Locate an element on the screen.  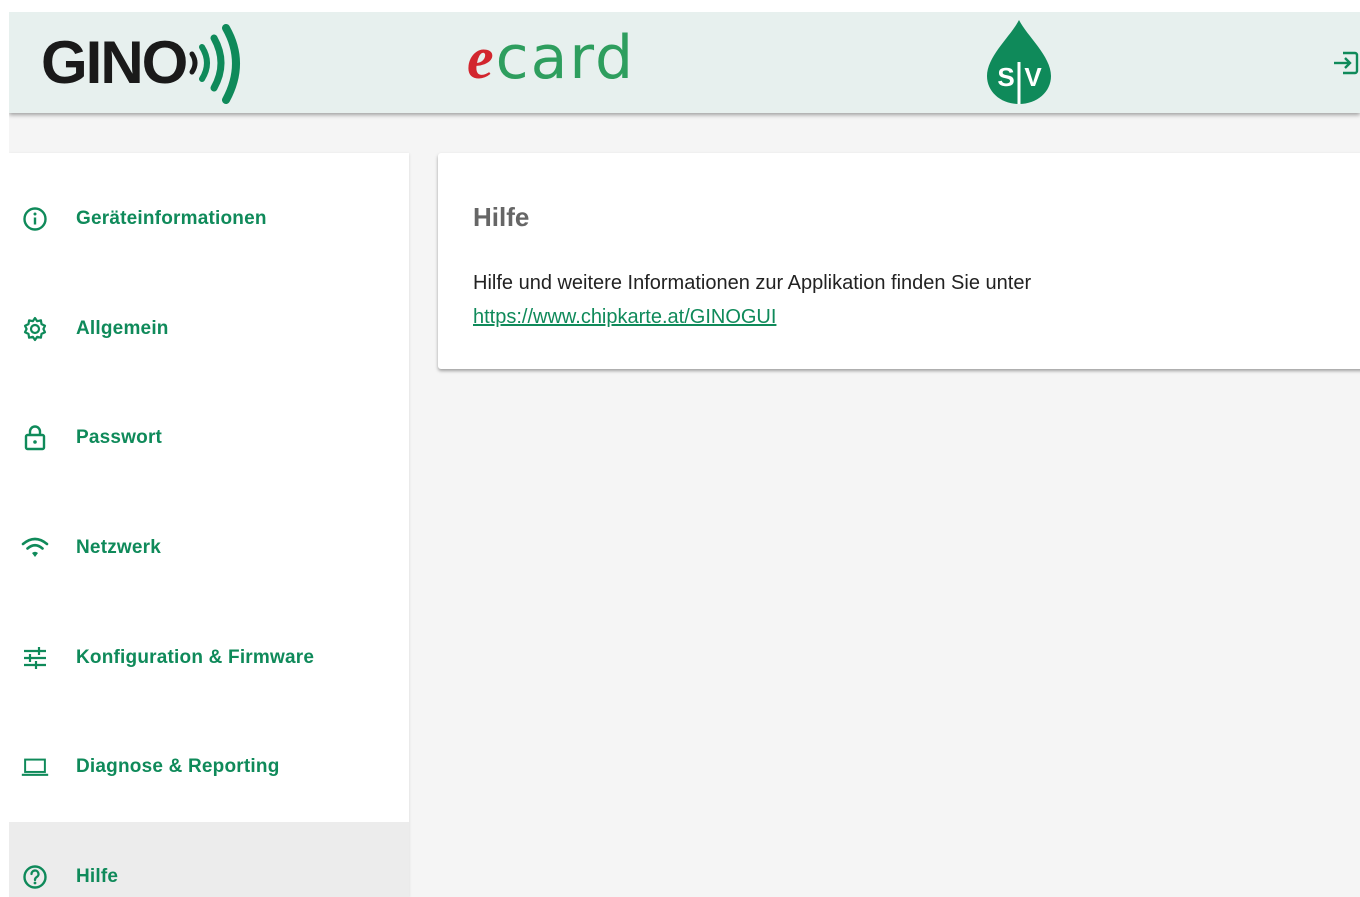
sidebar-item-label: Konfiguration & Firmware is located at coordinates (195, 657).